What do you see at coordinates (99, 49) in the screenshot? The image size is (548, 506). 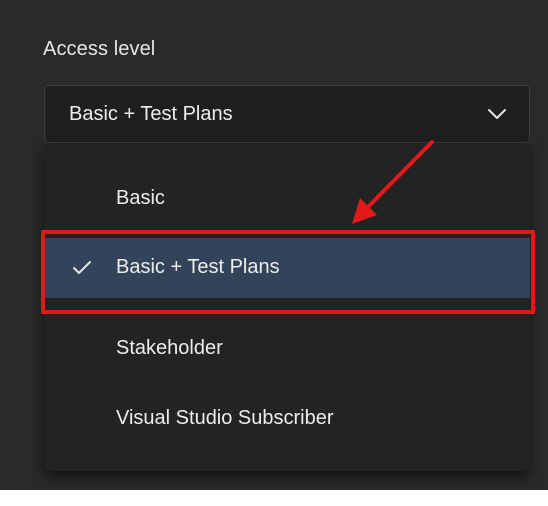 I see `access-level-label: Access level` at bounding box center [99, 49].